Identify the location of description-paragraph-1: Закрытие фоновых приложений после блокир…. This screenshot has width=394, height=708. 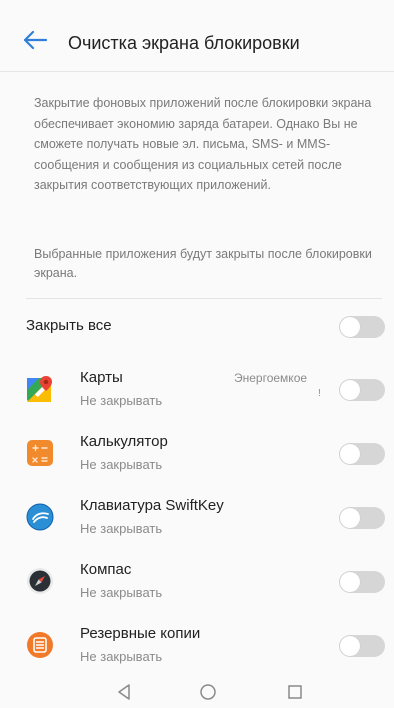
(203, 144).